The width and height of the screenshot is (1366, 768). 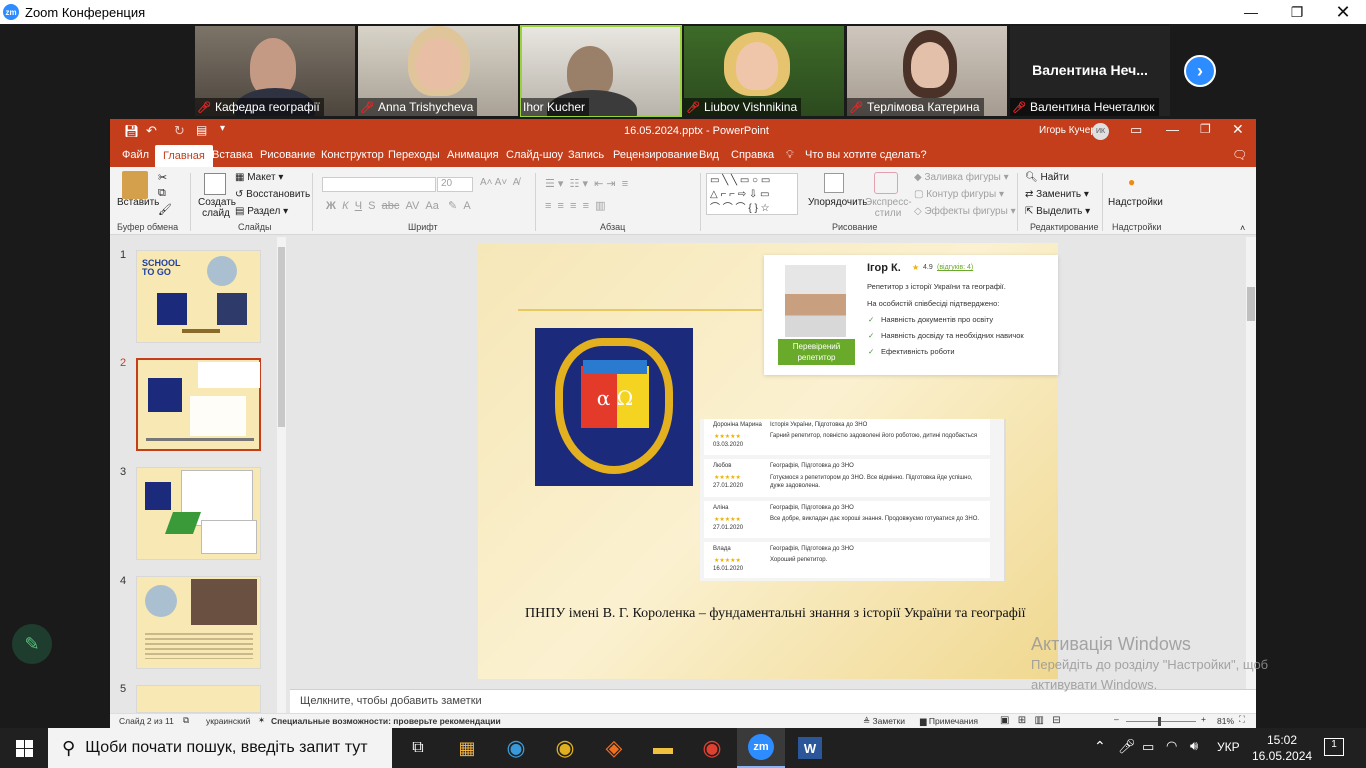 I want to click on save-icon: 💾︎, so click(x=131, y=131).